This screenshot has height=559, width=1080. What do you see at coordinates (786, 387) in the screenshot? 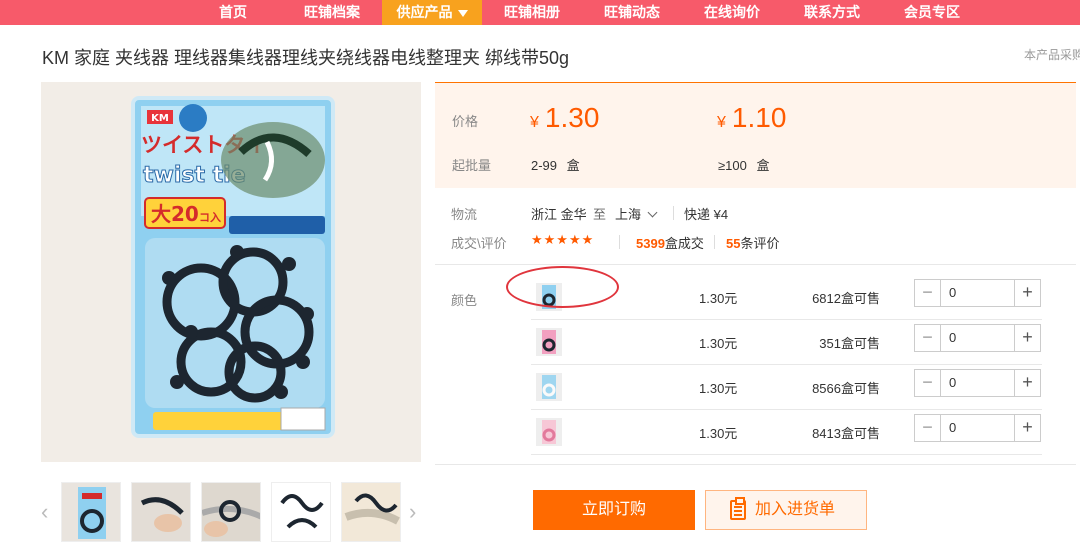
I see `sku-row: 1.30元 8566盒可售 − 0 +` at bounding box center [786, 387].